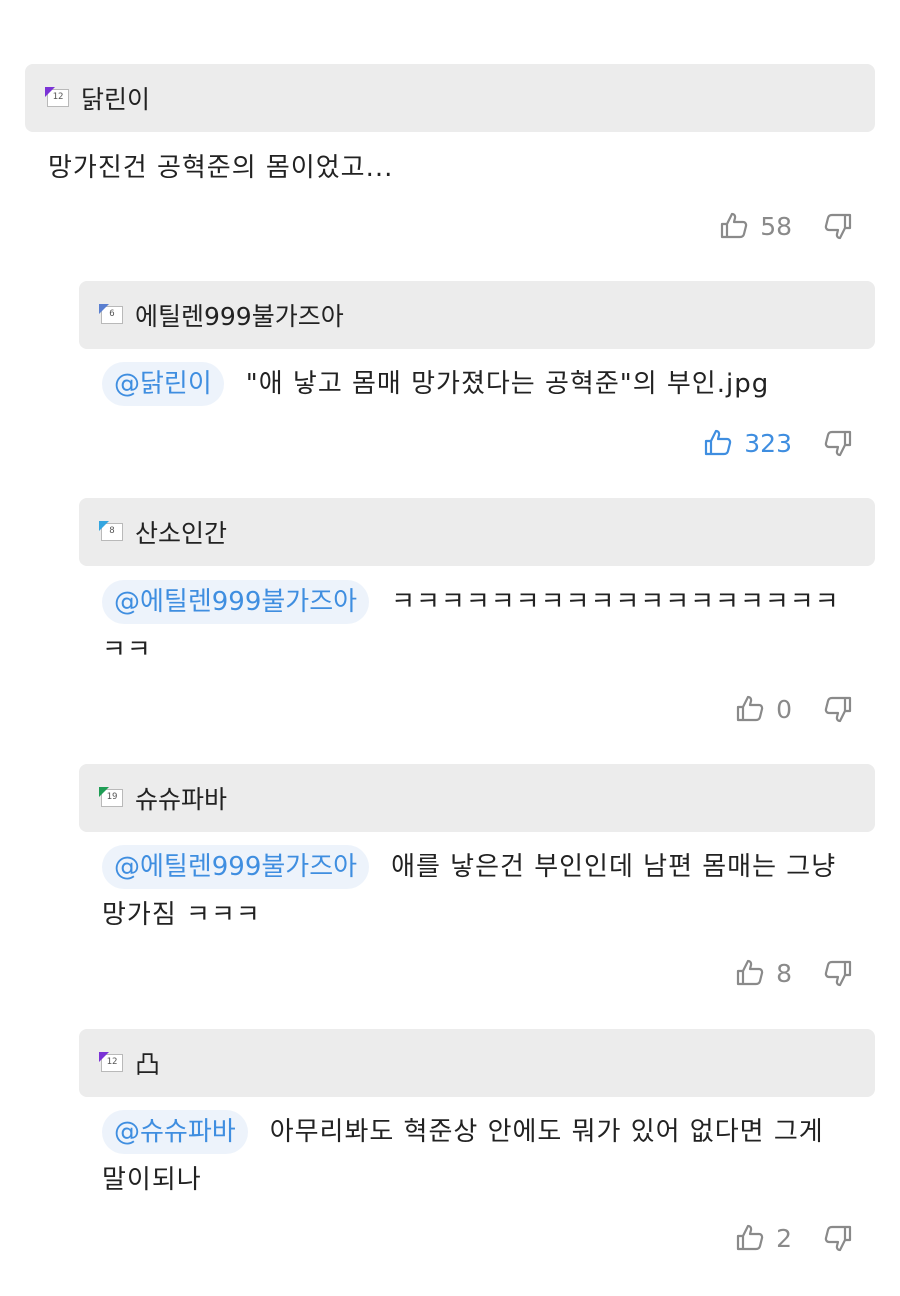  I want to click on level-badge-icon: 6, so click(112, 315).